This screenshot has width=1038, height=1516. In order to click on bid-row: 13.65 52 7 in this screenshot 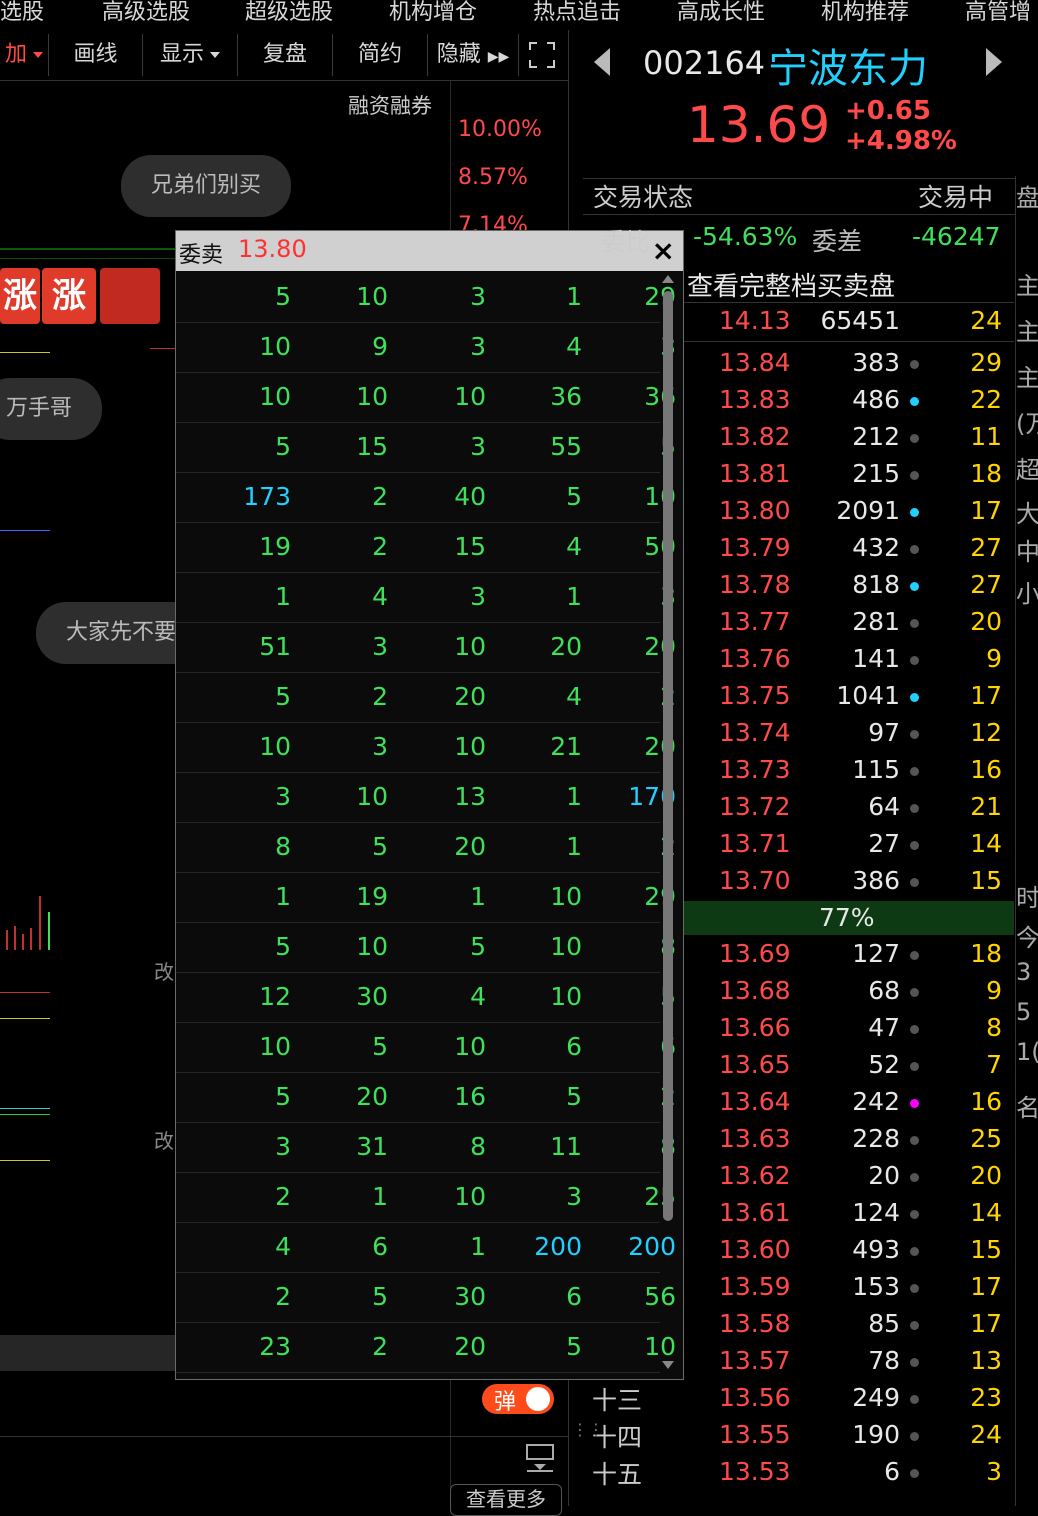, I will do `click(849, 1066)`.